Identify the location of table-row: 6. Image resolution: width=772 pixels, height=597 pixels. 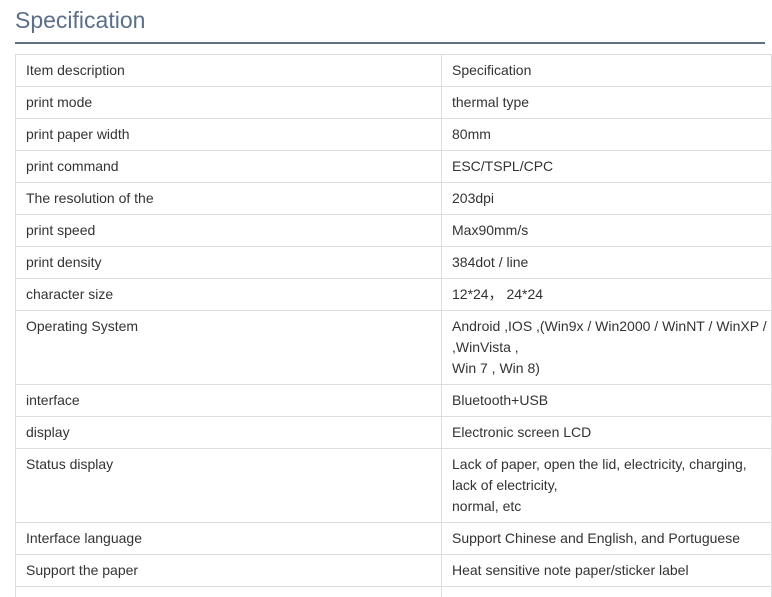
(393, 591).